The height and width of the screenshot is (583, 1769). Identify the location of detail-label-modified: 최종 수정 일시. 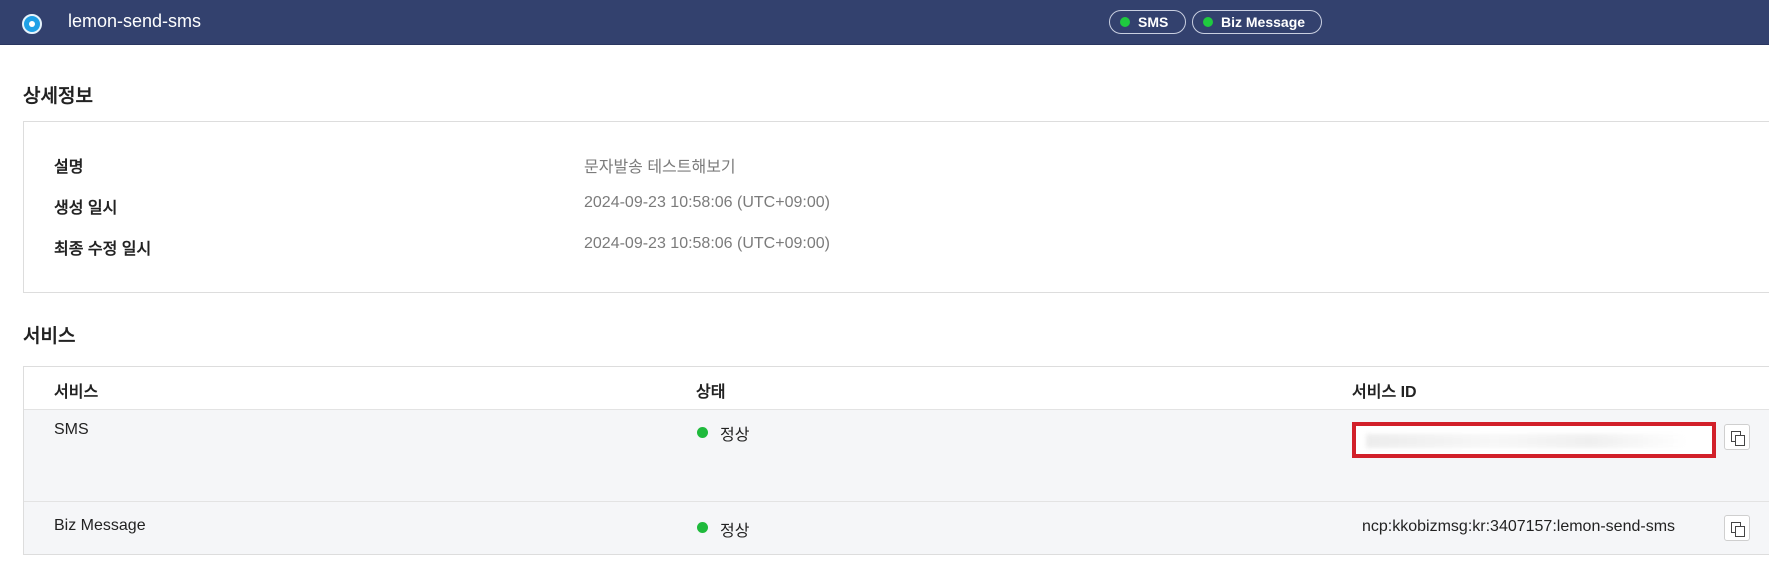
(103, 249).